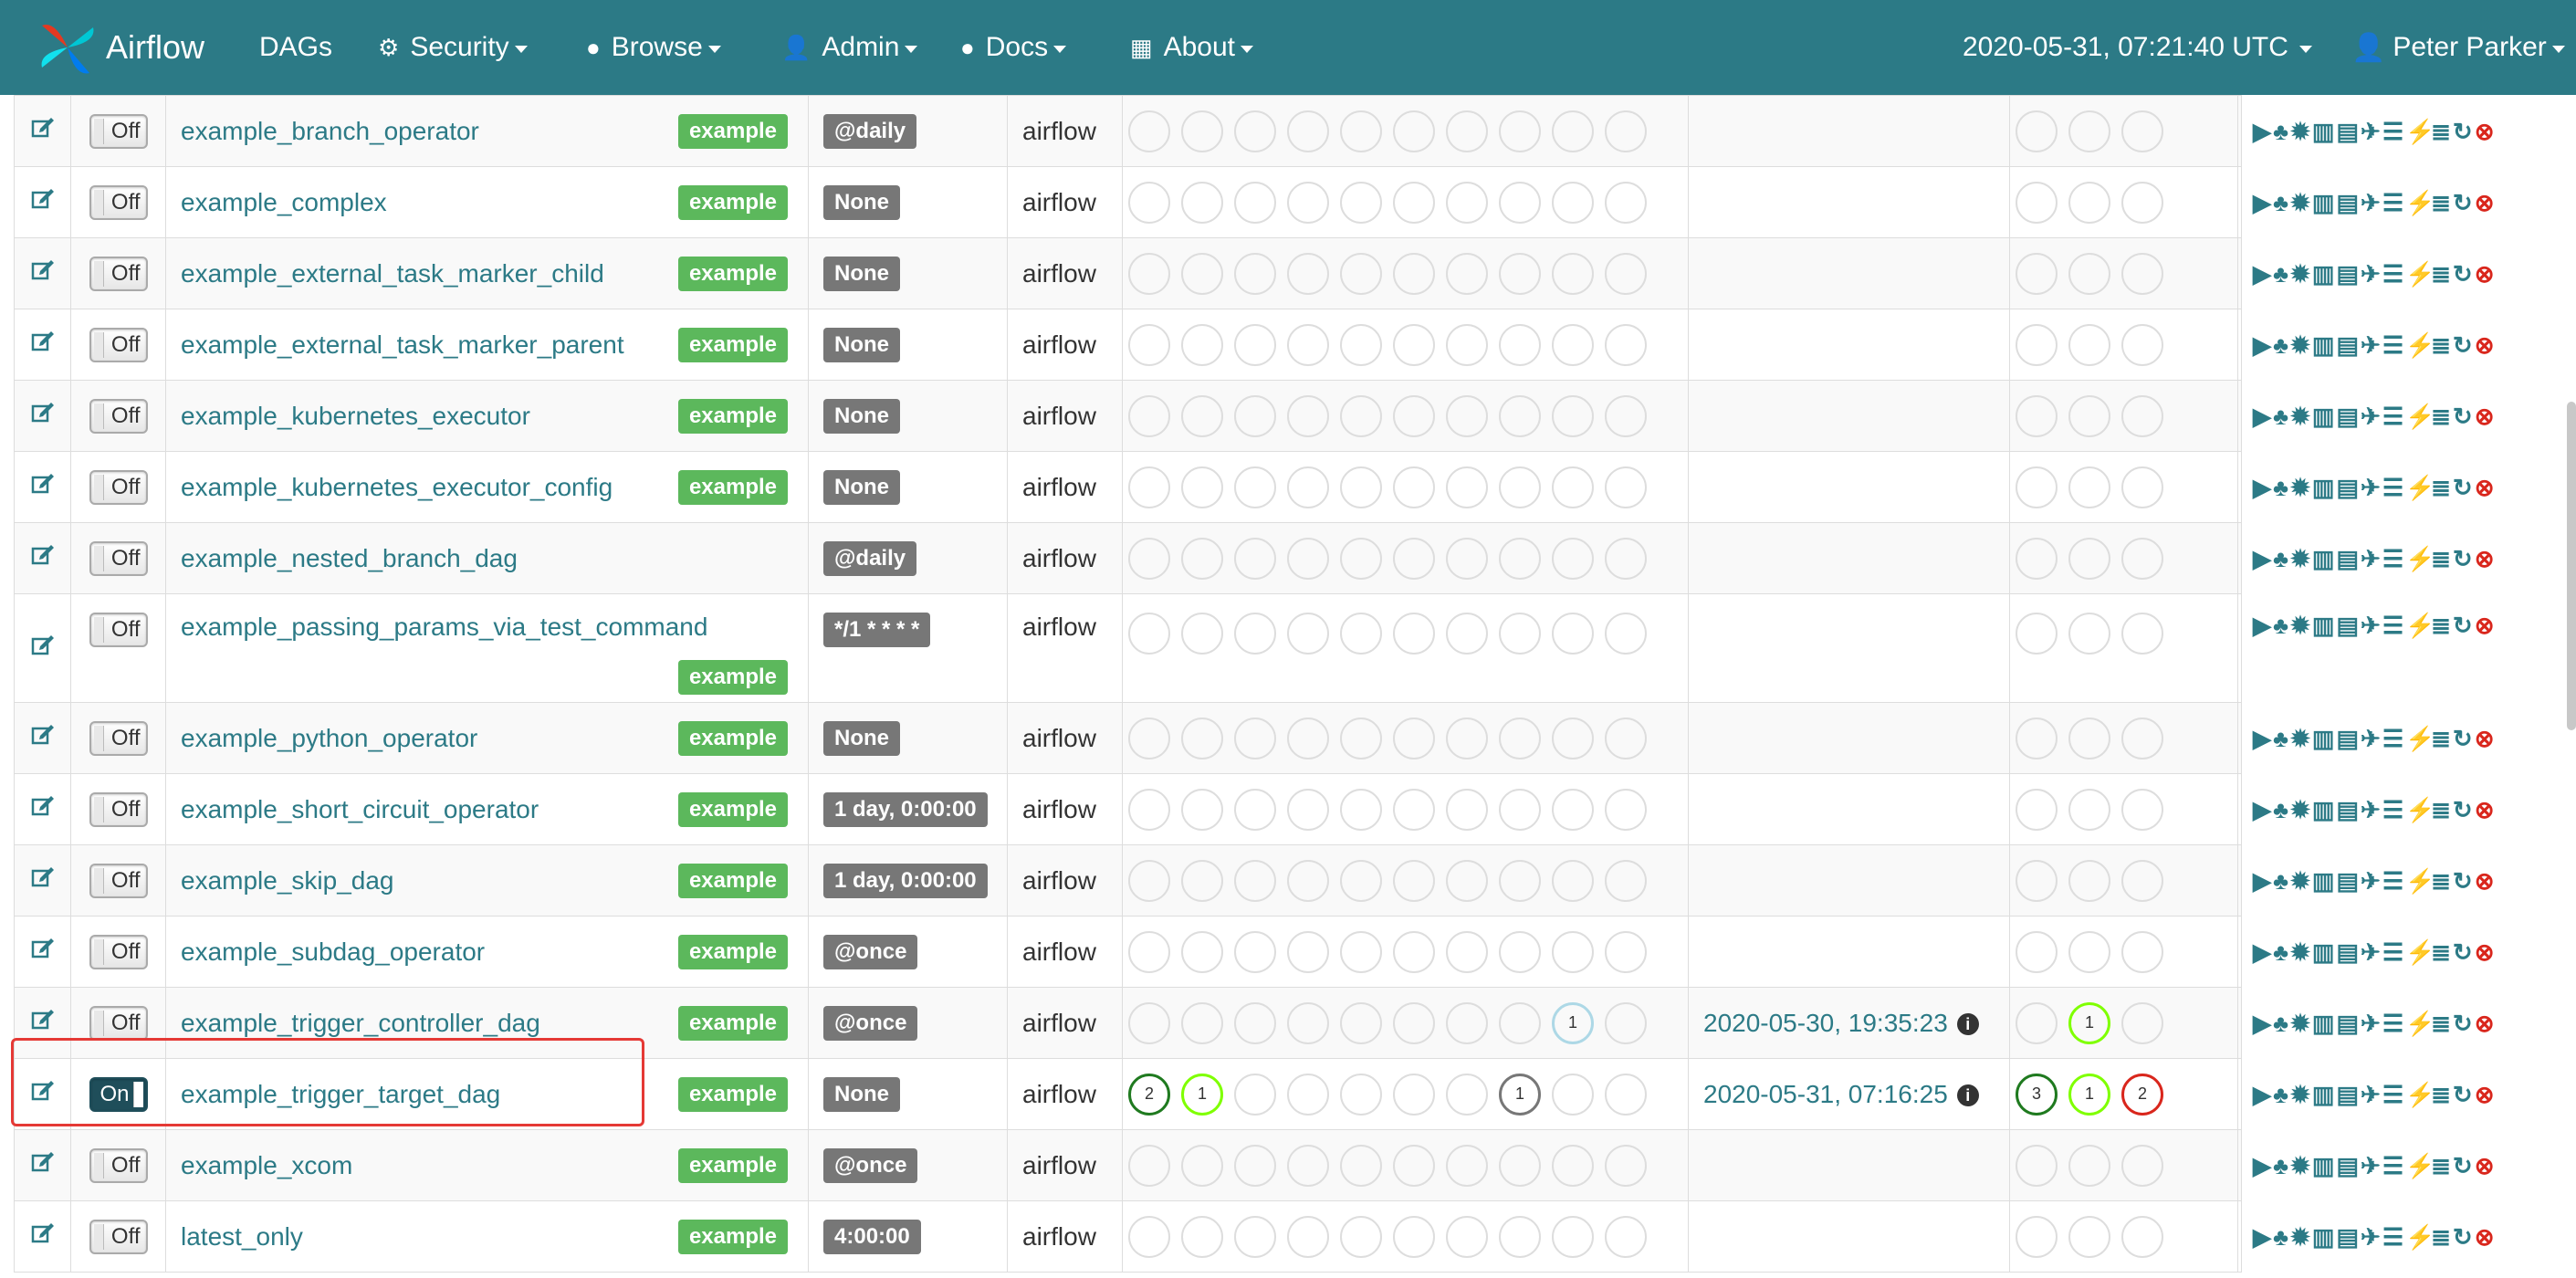 The height and width of the screenshot is (1278, 2576). Describe the element at coordinates (402, 344) in the screenshot. I see `dag-name-link: example_external_task_marker_parent` at that location.